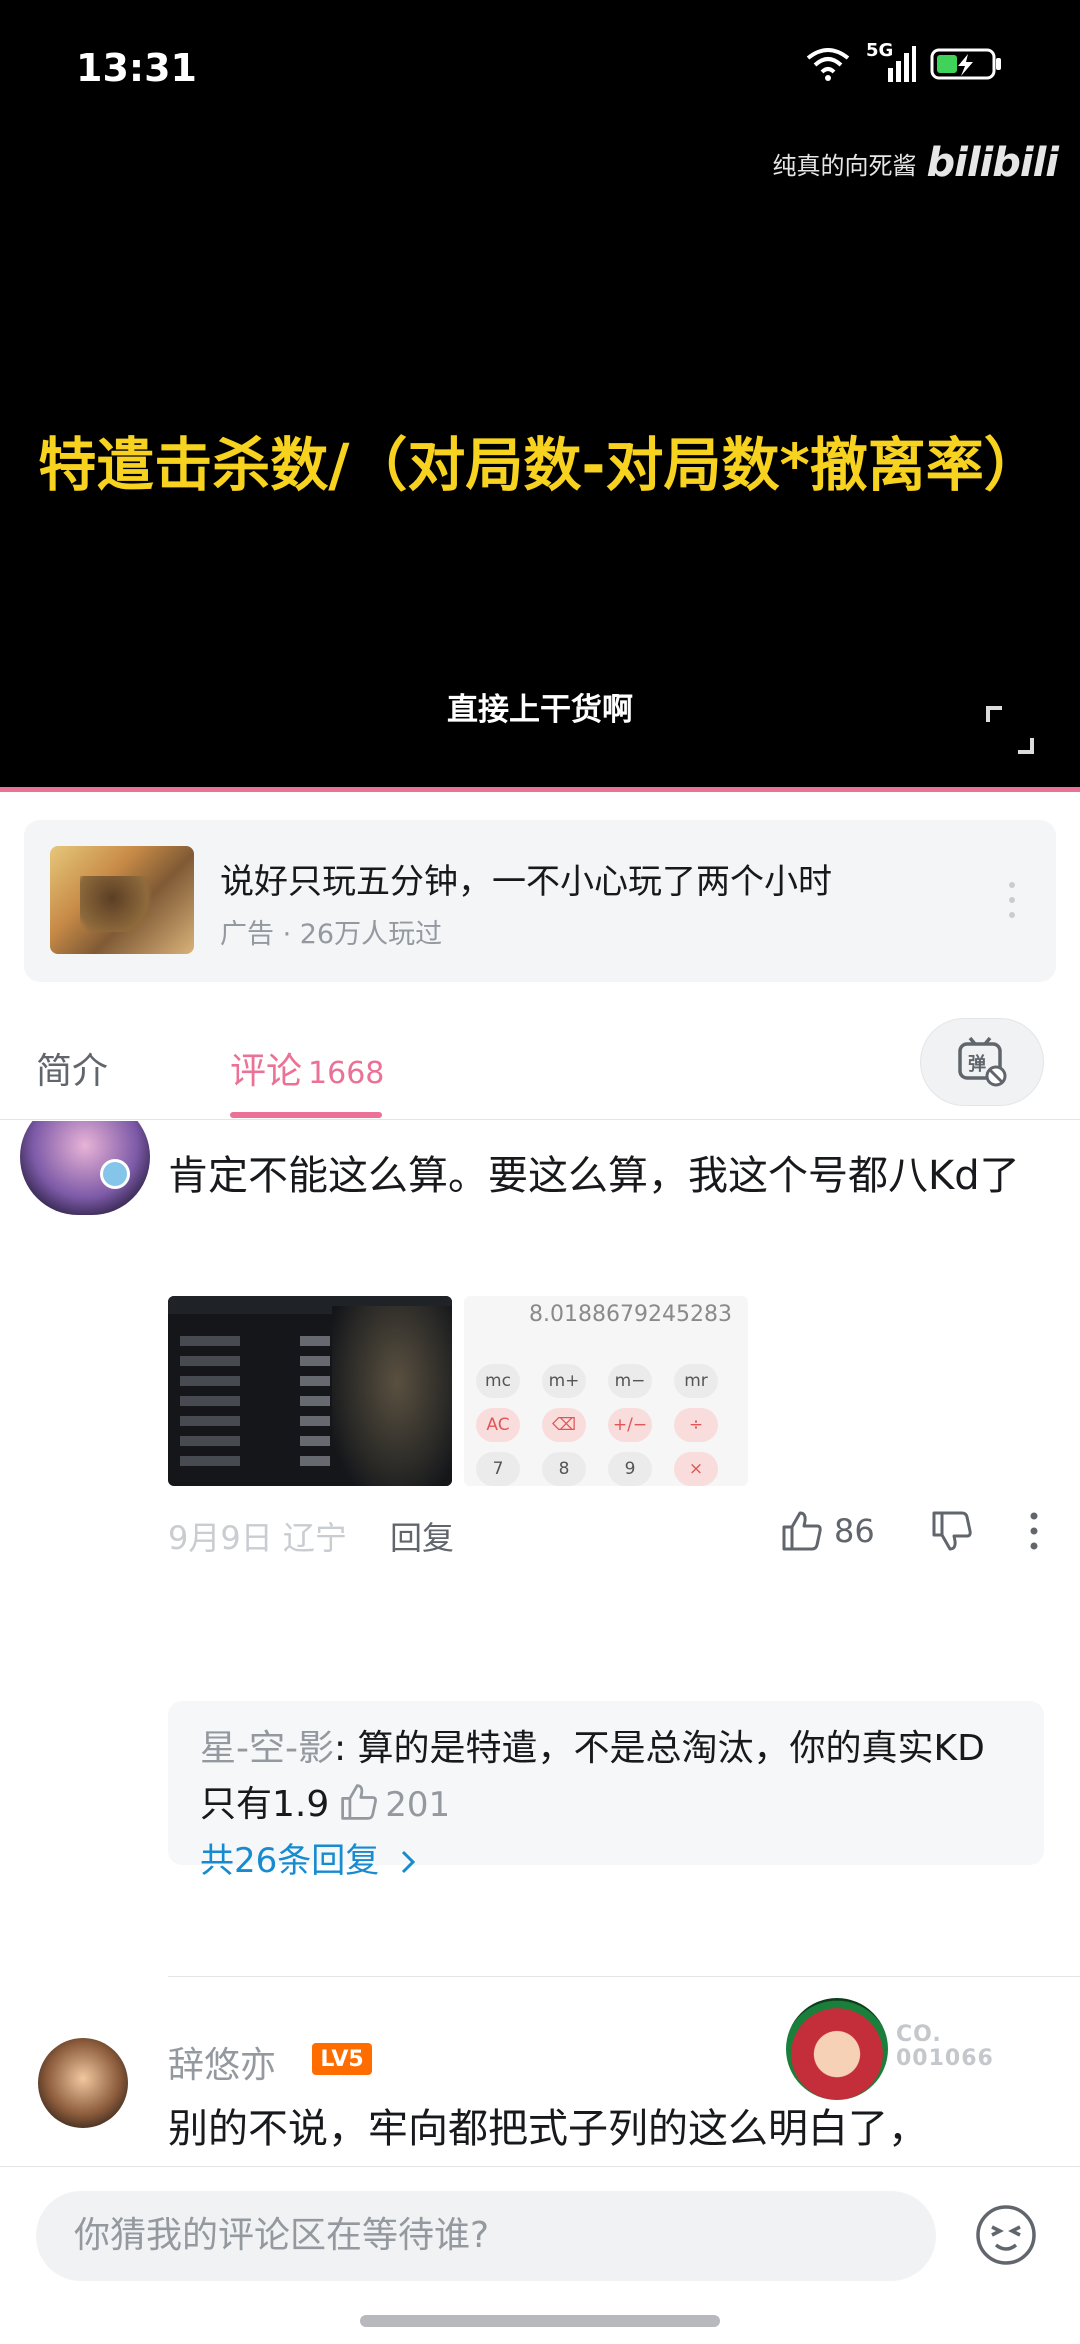 The image size is (1080, 2344). What do you see at coordinates (630, 1314) in the screenshot?
I see `calculator-result: 8.0188679245283` at bounding box center [630, 1314].